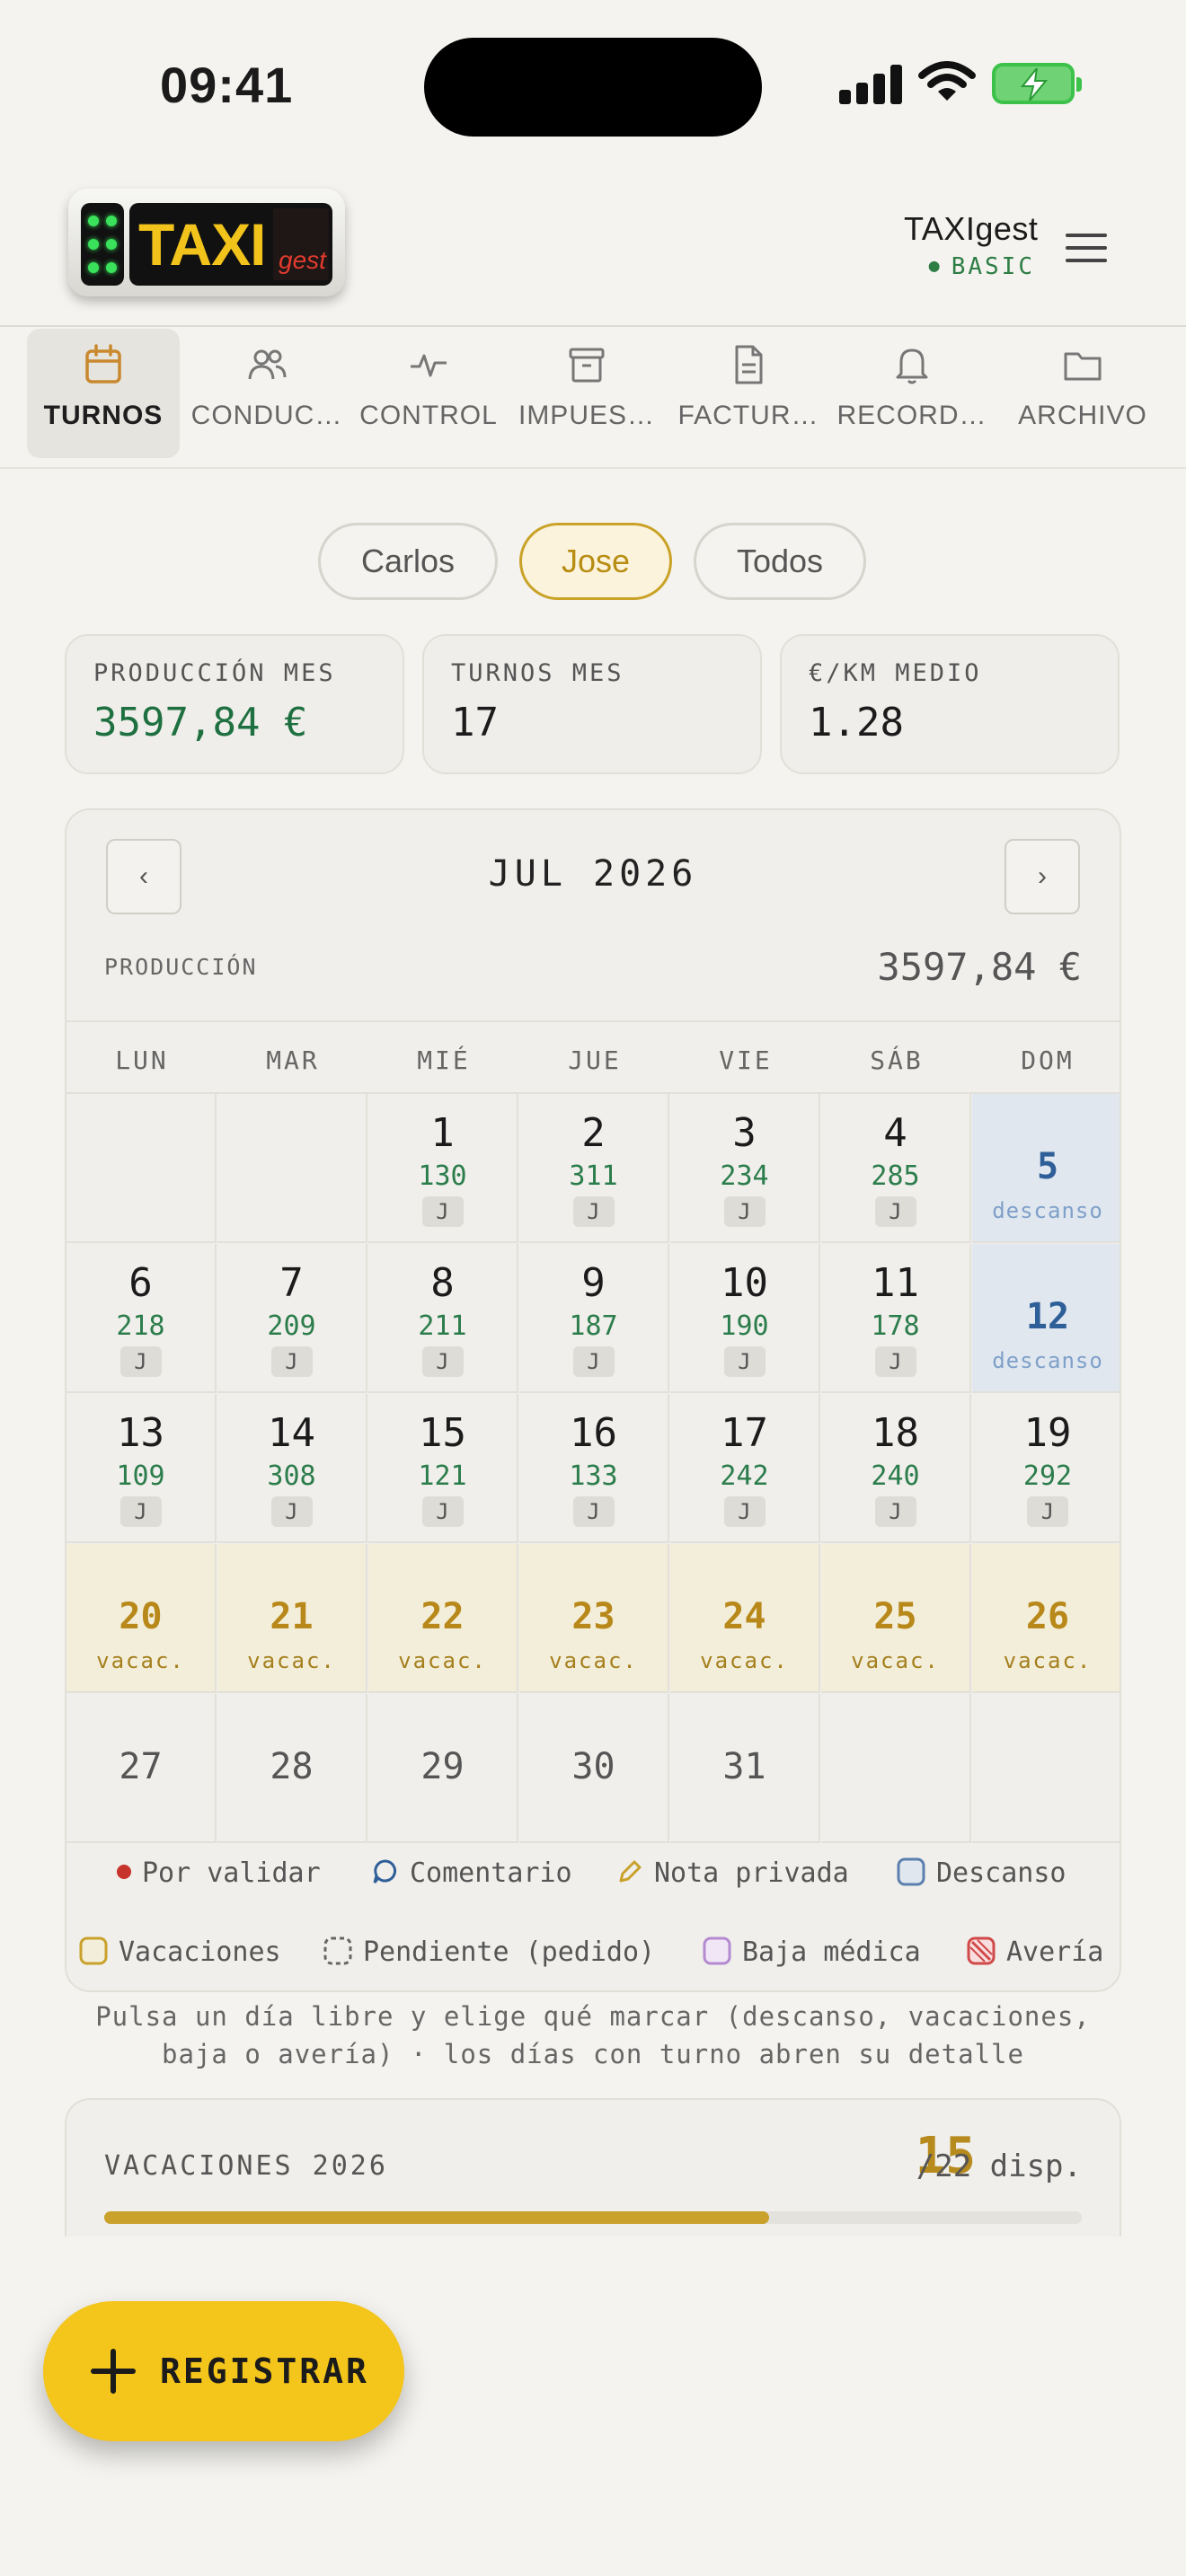 The width and height of the screenshot is (1186, 2576). I want to click on tab-archivo: ARCHIVO, so click(1082, 393).